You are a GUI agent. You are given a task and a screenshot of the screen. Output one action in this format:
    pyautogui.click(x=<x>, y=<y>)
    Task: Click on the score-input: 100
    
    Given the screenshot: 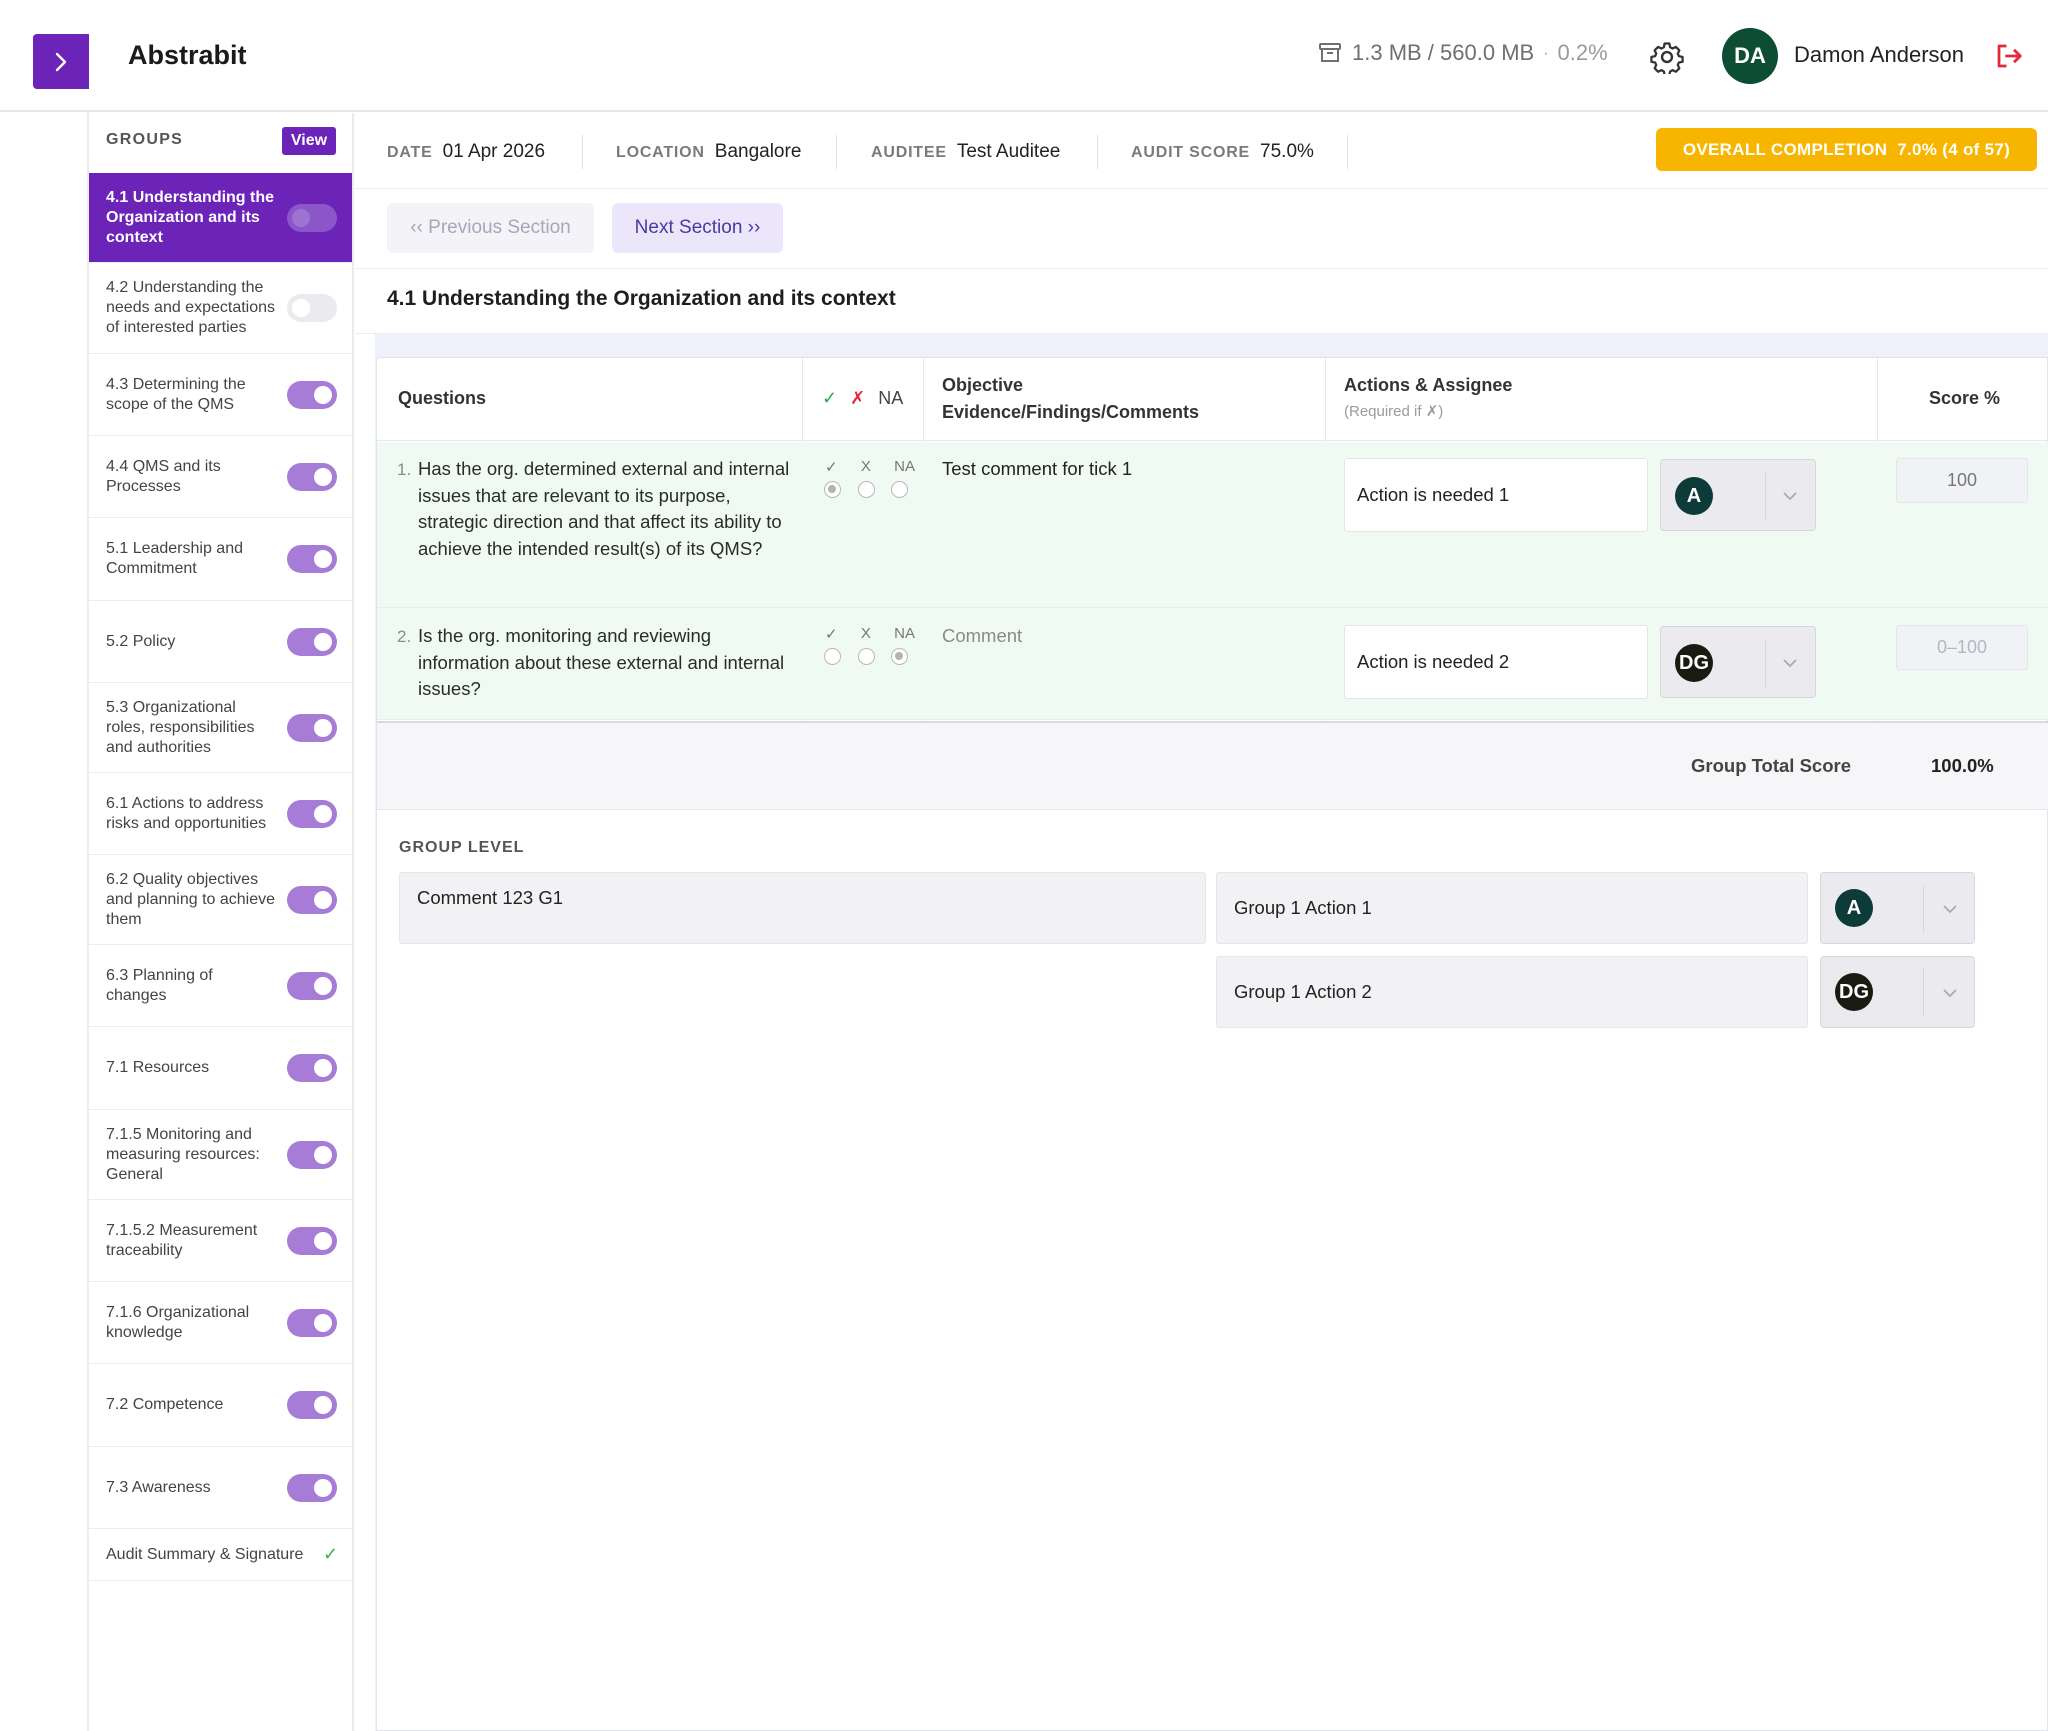 What is the action you would take?
    pyautogui.click(x=1962, y=480)
    